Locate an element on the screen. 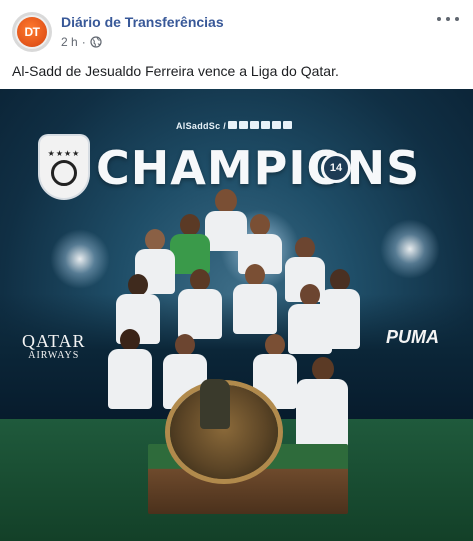 This screenshot has height=541, width=473. page-name-link: Diário de Transferências is located at coordinates (142, 22).